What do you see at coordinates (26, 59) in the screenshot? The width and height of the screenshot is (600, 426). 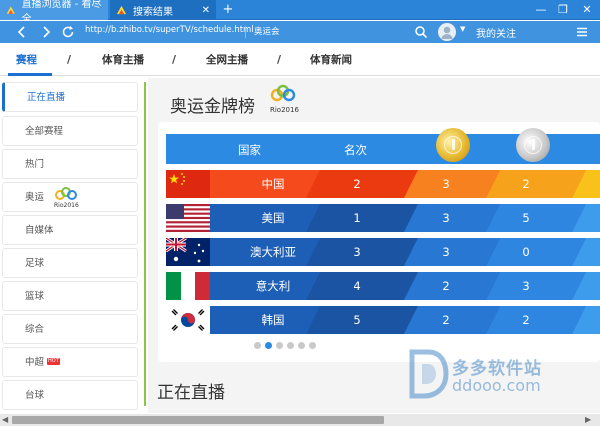 I see `site-tab-schedule: 赛程` at bounding box center [26, 59].